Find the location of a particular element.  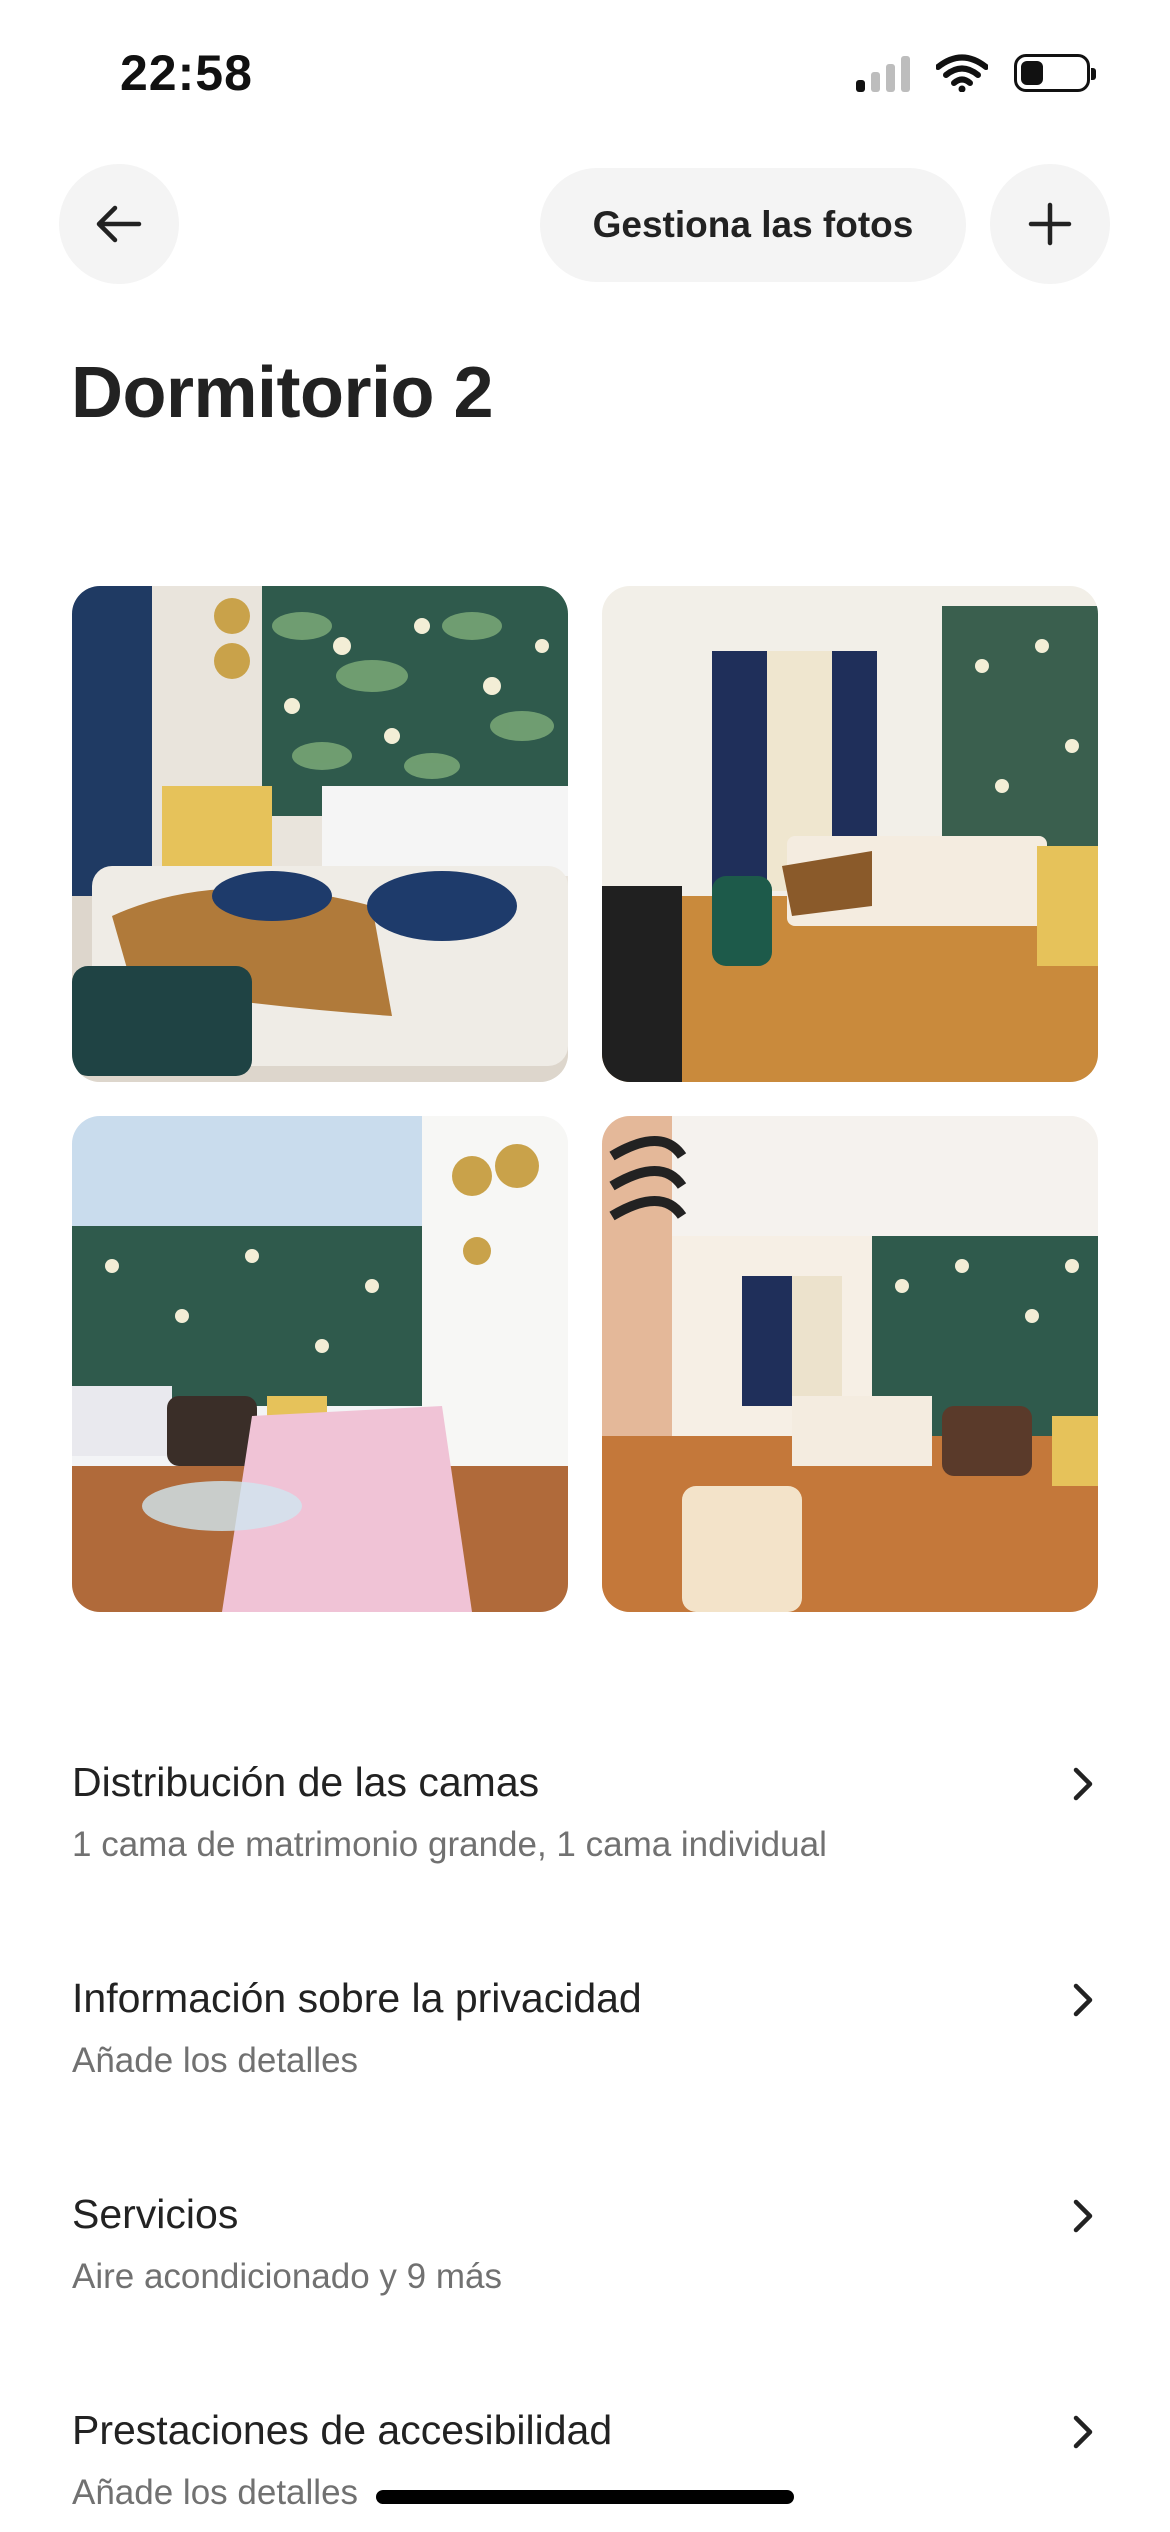

wifi-icon is located at coordinates (962, 73).